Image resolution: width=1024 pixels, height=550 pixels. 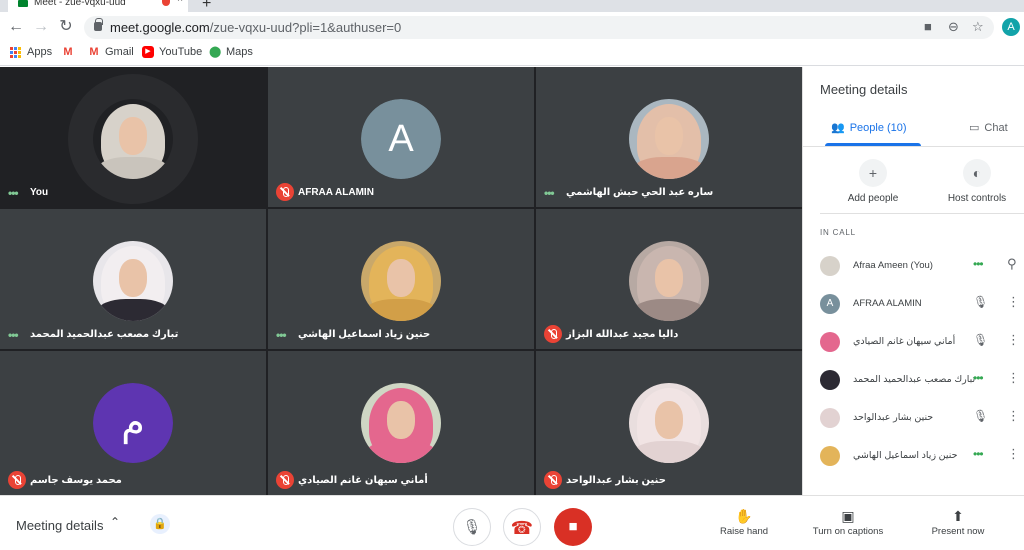 I want to click on list-item: حنين زياد اسماعيل الهاشي ••• ⋮, so click(x=913, y=456).